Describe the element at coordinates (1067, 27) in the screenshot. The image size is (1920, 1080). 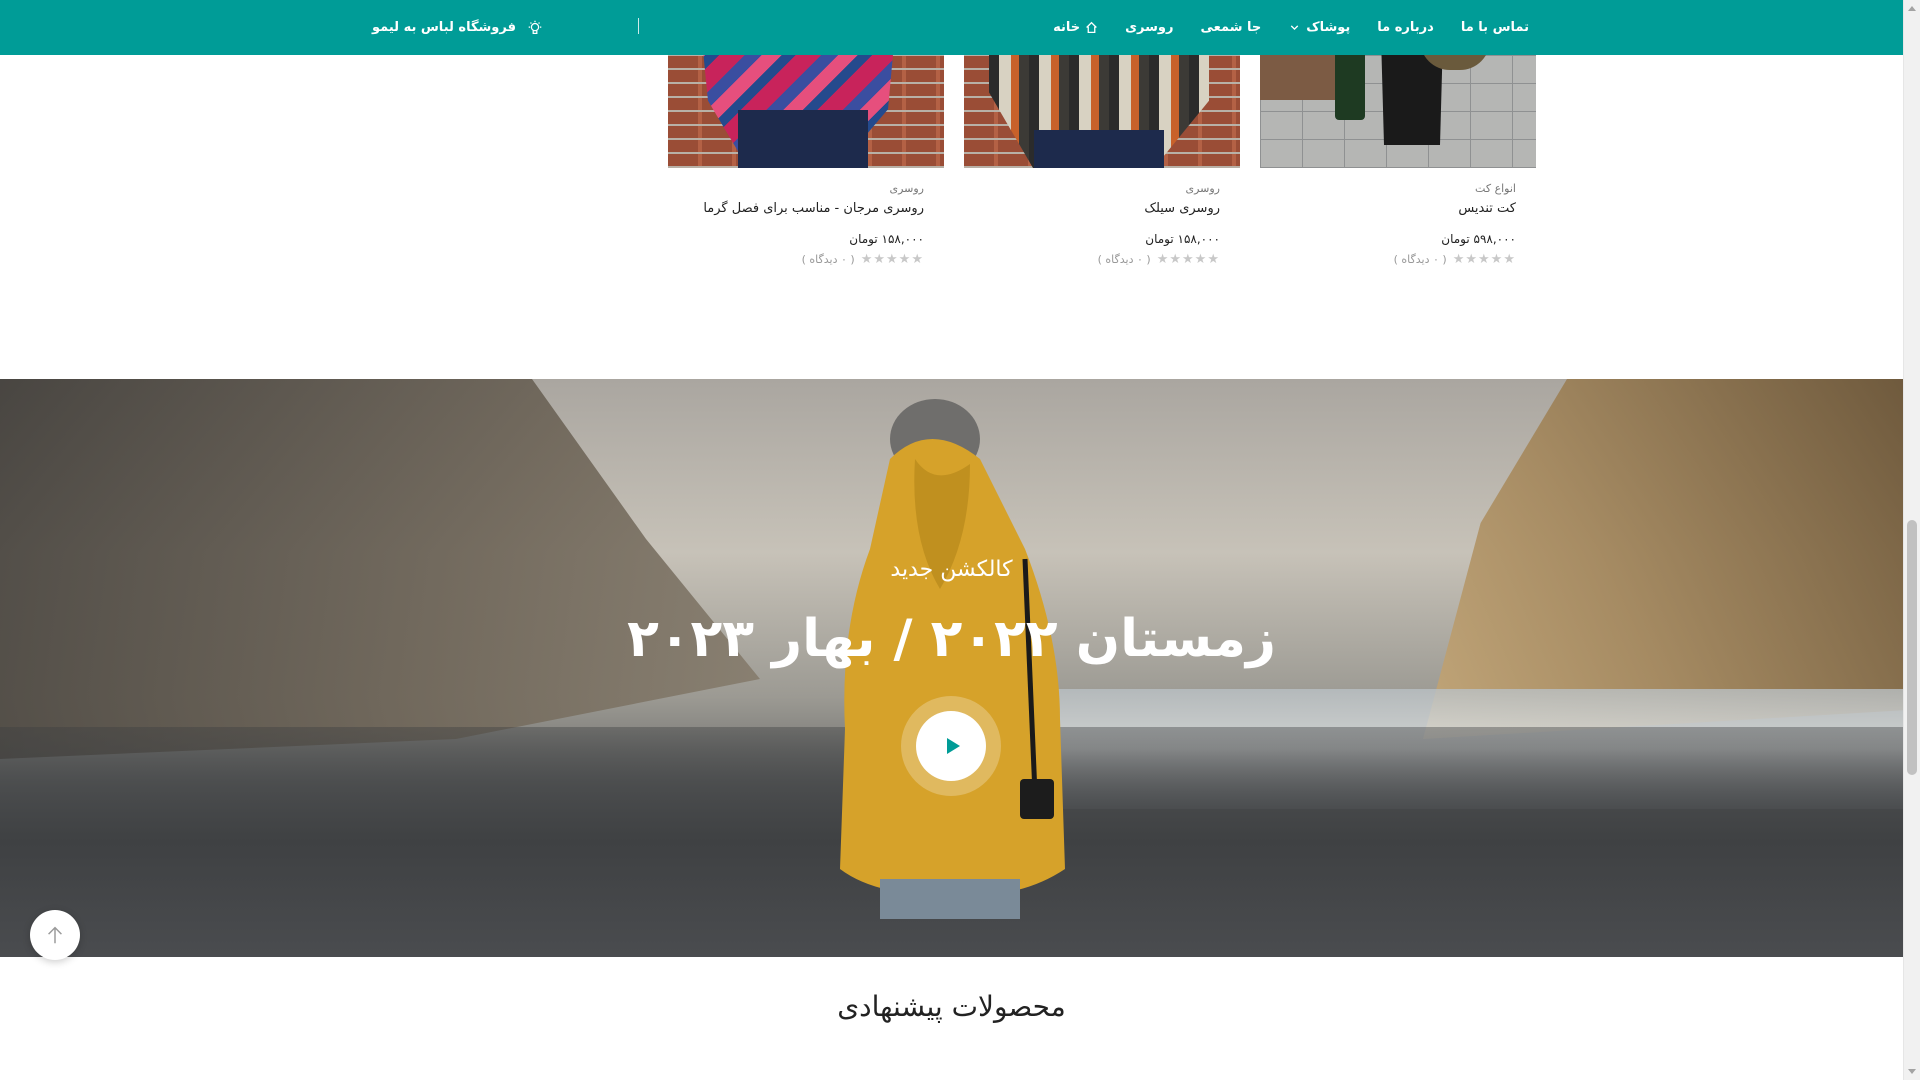
I see `nav-item-label: خانه` at that location.